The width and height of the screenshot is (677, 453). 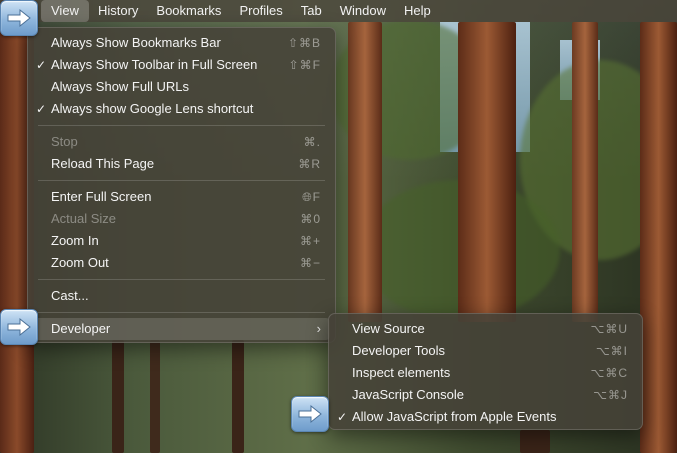 I want to click on menu-item-always-show-google-lens-shortcut: ✓ Always show Google Lens shortcut, so click(x=181, y=109).